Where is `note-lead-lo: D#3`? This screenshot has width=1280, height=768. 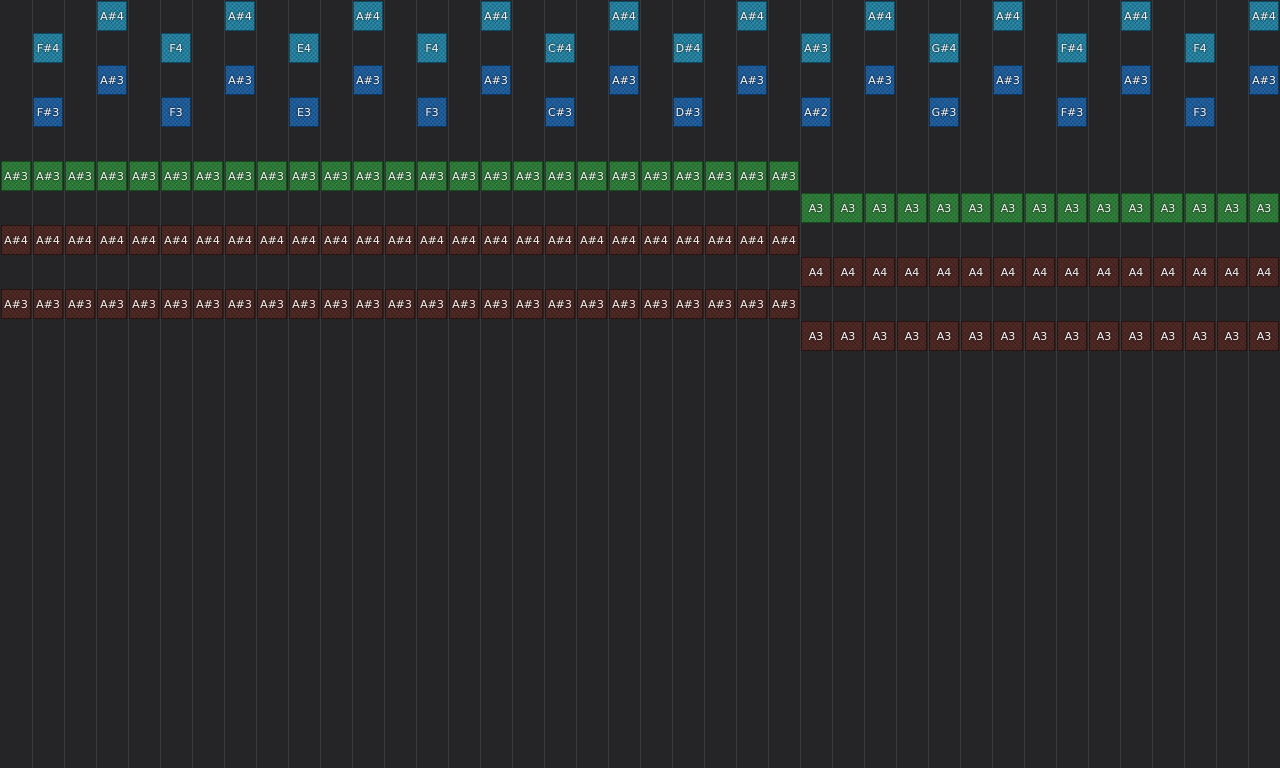
note-lead-lo: D#3 is located at coordinates (688, 112).